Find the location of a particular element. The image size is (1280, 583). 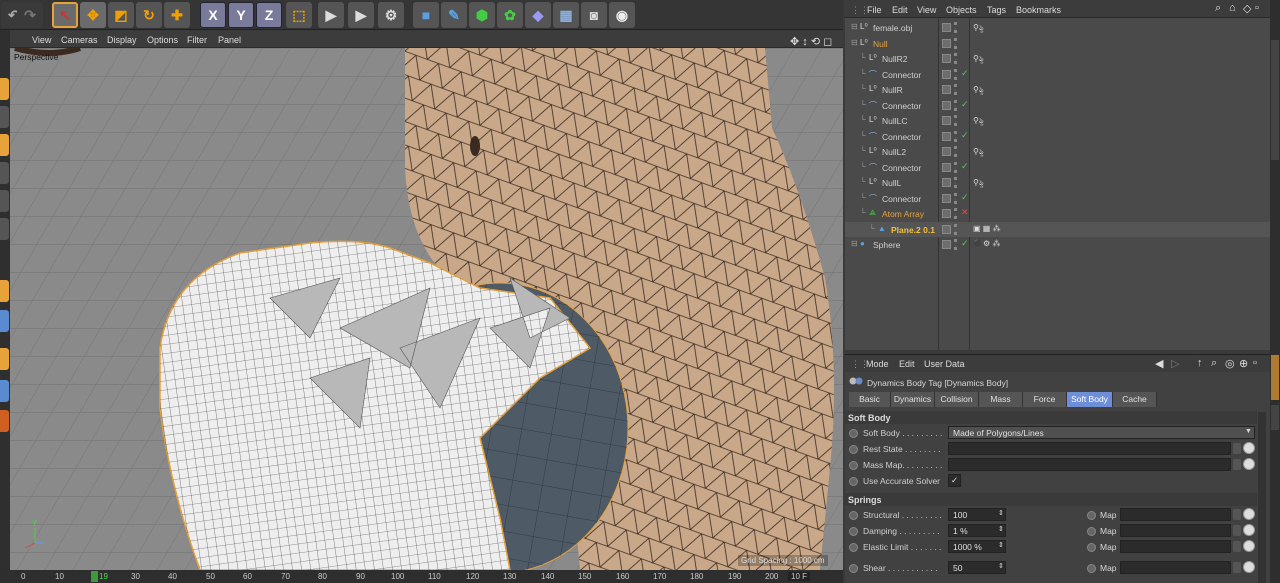

structural-map-icon is located at coordinates (1249, 514).